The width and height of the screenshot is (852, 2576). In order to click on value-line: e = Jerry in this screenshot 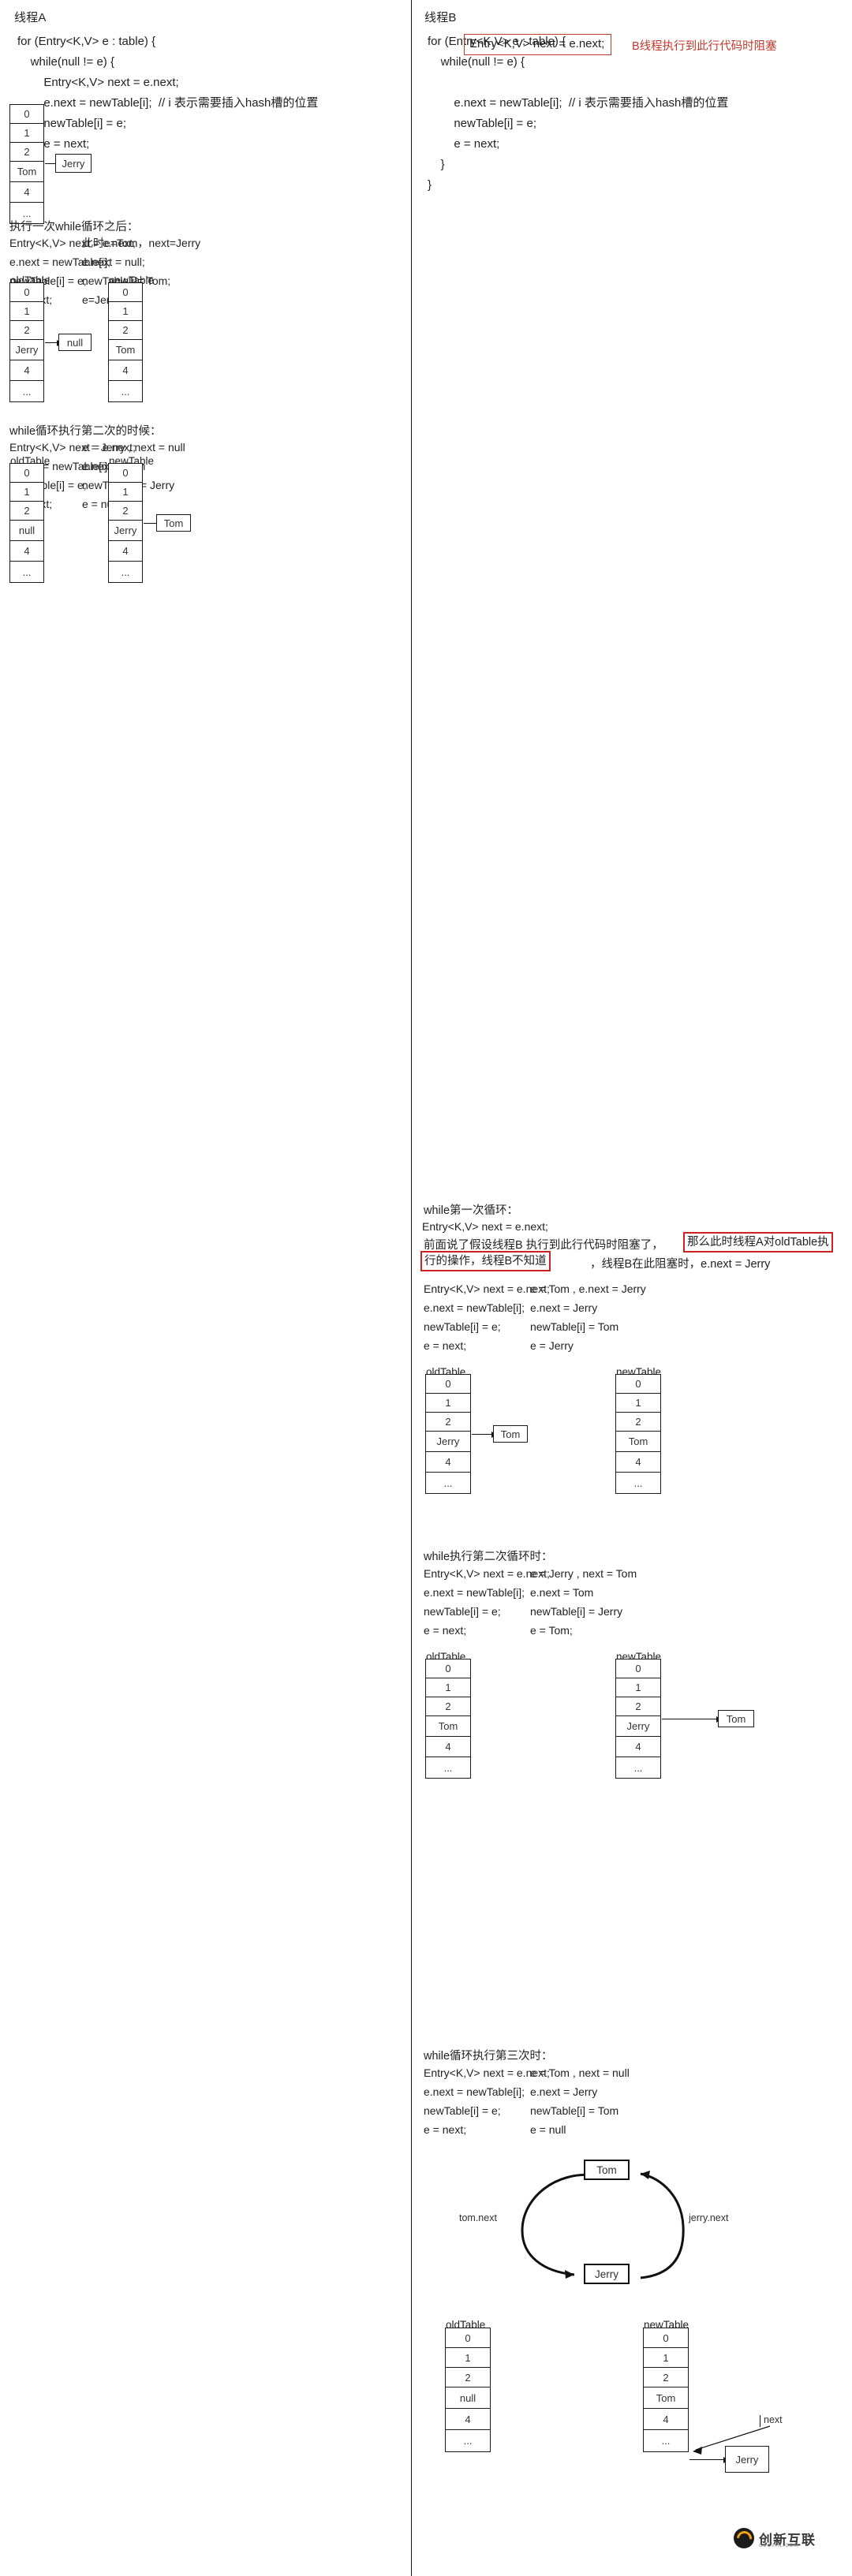, I will do `click(552, 1345)`.